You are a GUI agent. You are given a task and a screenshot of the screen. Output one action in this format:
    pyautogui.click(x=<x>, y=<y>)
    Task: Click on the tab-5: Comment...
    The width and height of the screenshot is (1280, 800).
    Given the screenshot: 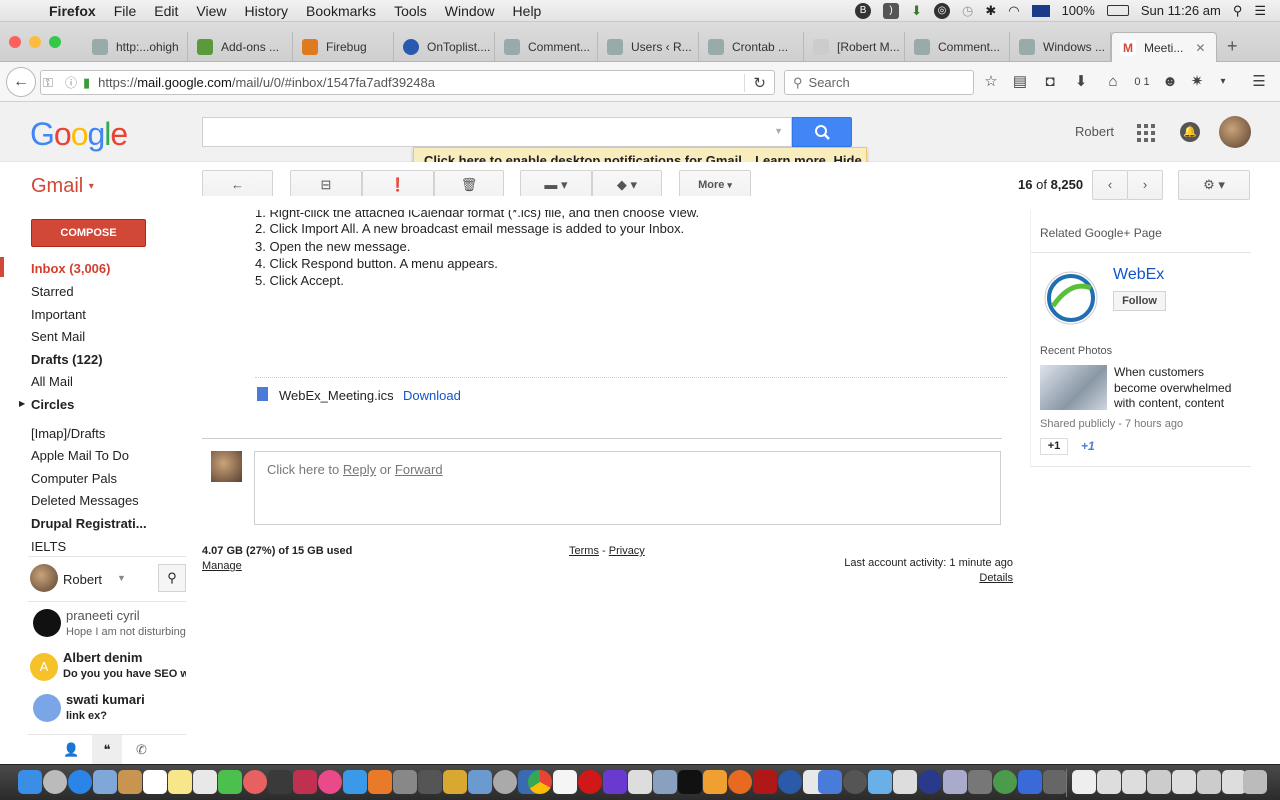 What is the action you would take?
    pyautogui.click(x=547, y=47)
    